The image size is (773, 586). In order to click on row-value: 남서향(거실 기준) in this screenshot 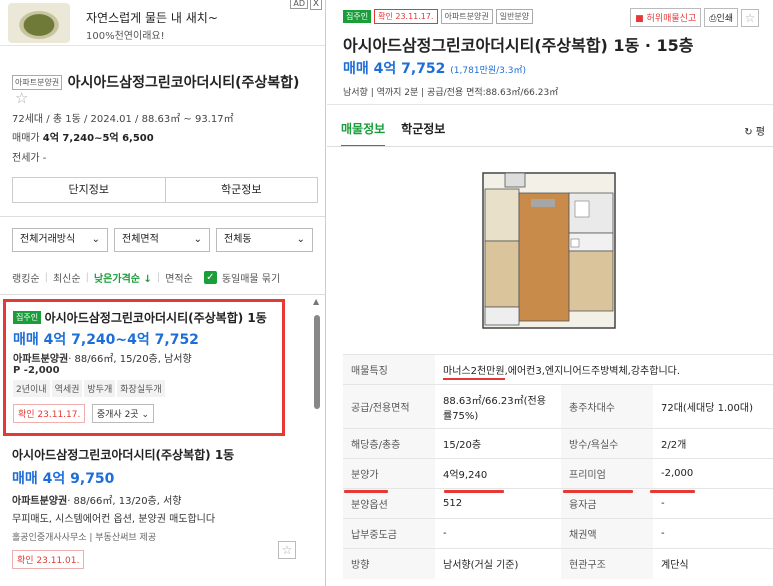, I will do `click(498, 563)`.